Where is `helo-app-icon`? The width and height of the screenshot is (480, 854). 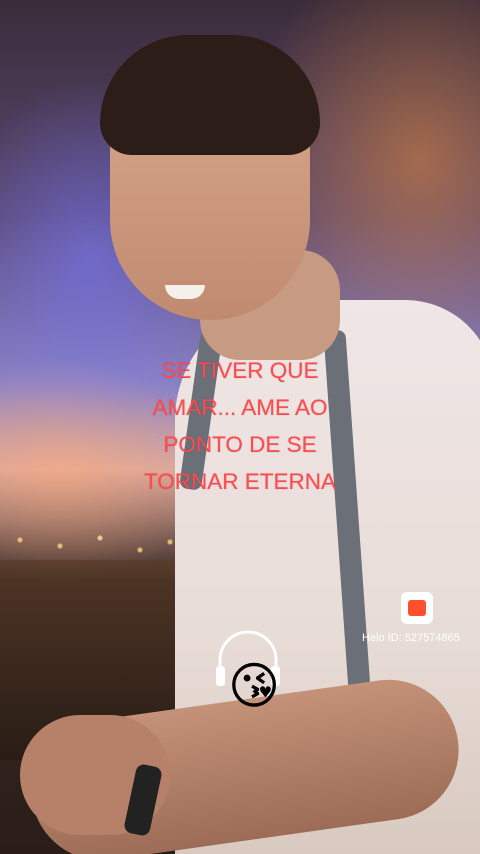 helo-app-icon is located at coordinates (417, 608).